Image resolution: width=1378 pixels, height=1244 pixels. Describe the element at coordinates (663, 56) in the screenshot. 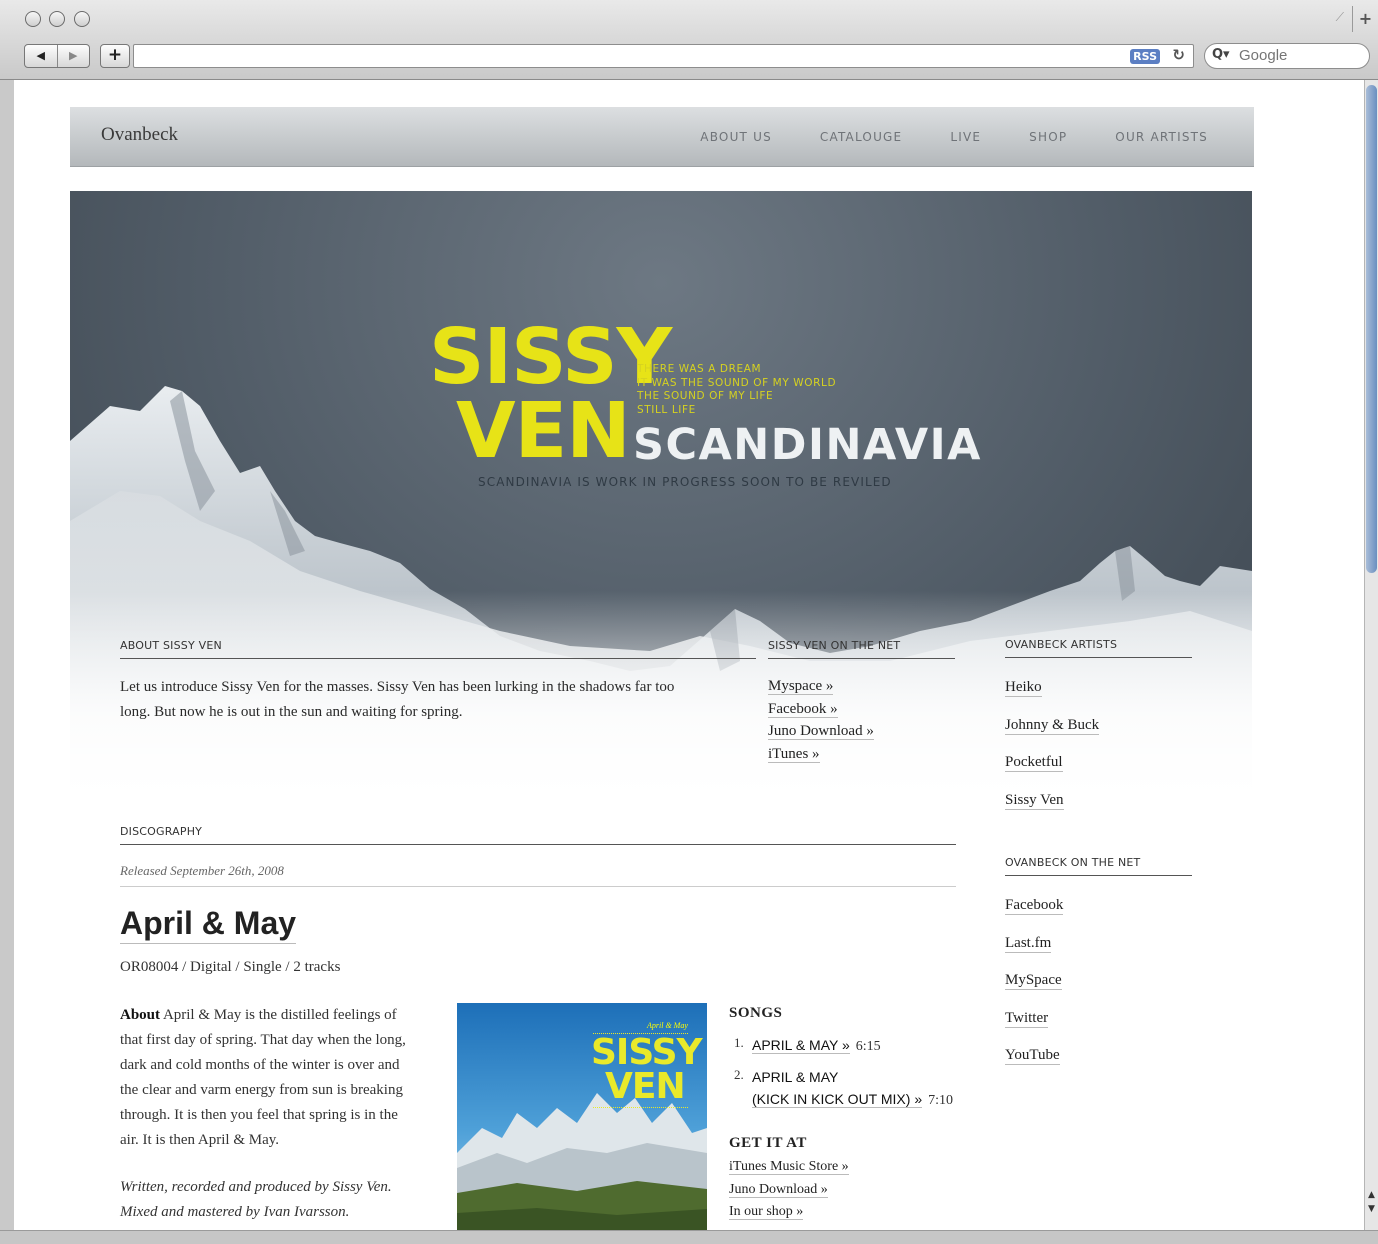

I see `address-bar: RSS ↻` at that location.